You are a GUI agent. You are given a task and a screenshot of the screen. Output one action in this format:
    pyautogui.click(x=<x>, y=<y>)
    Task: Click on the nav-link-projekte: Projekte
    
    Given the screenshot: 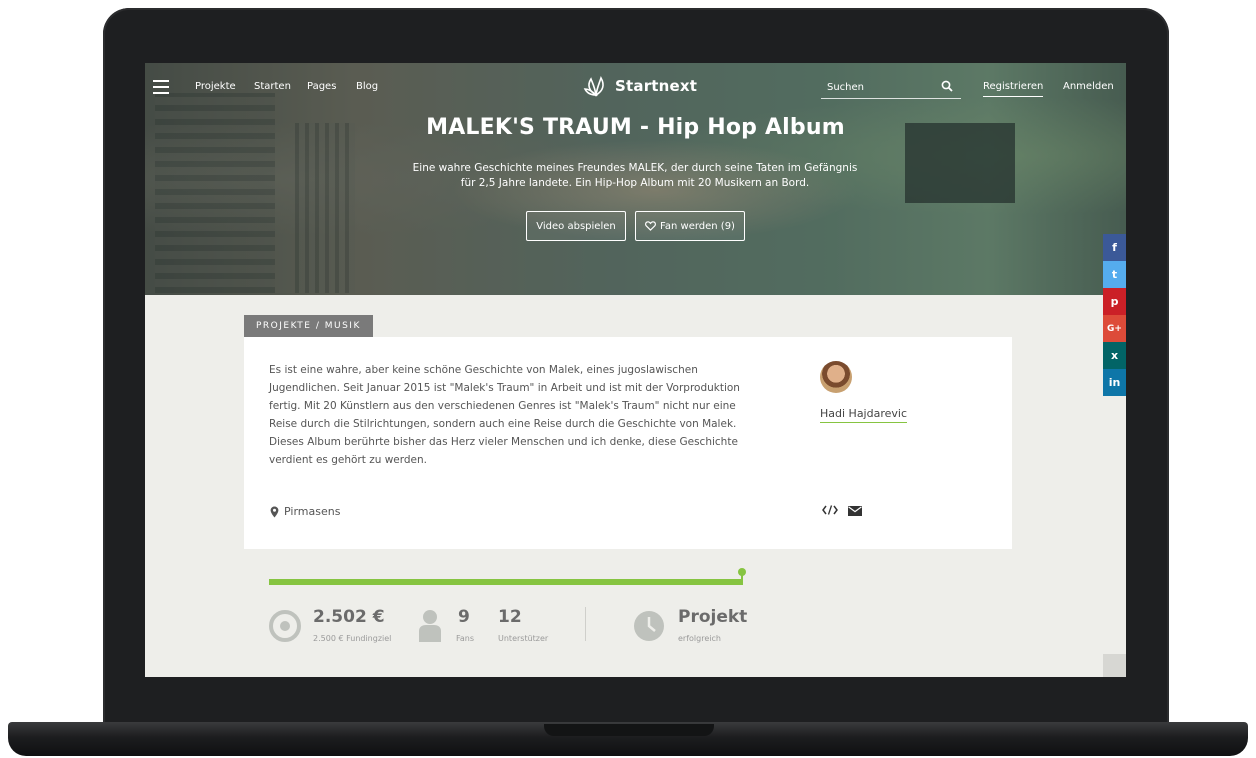 What is the action you would take?
    pyautogui.click(x=215, y=86)
    